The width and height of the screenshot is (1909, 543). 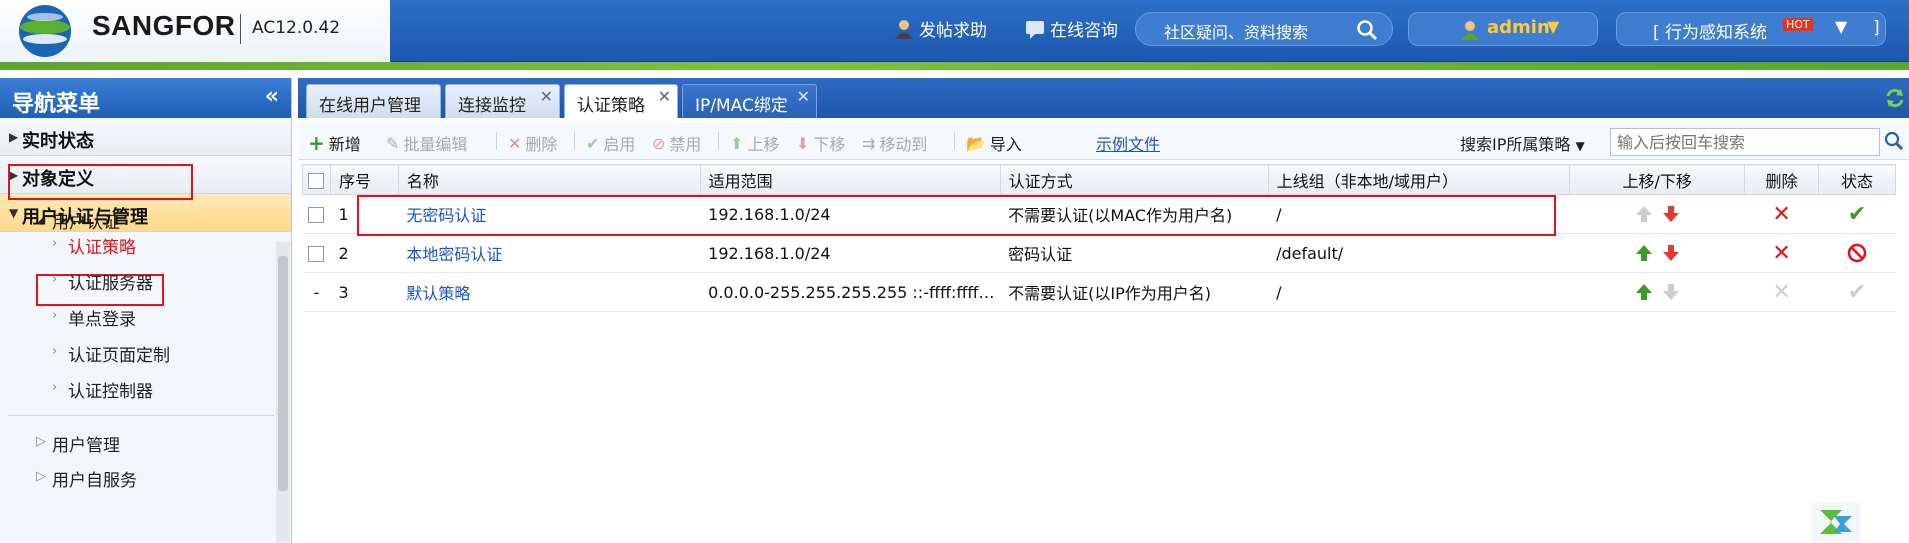 What do you see at coordinates (953, 31) in the screenshot?
I see `help-post-label: 发帖求助` at bounding box center [953, 31].